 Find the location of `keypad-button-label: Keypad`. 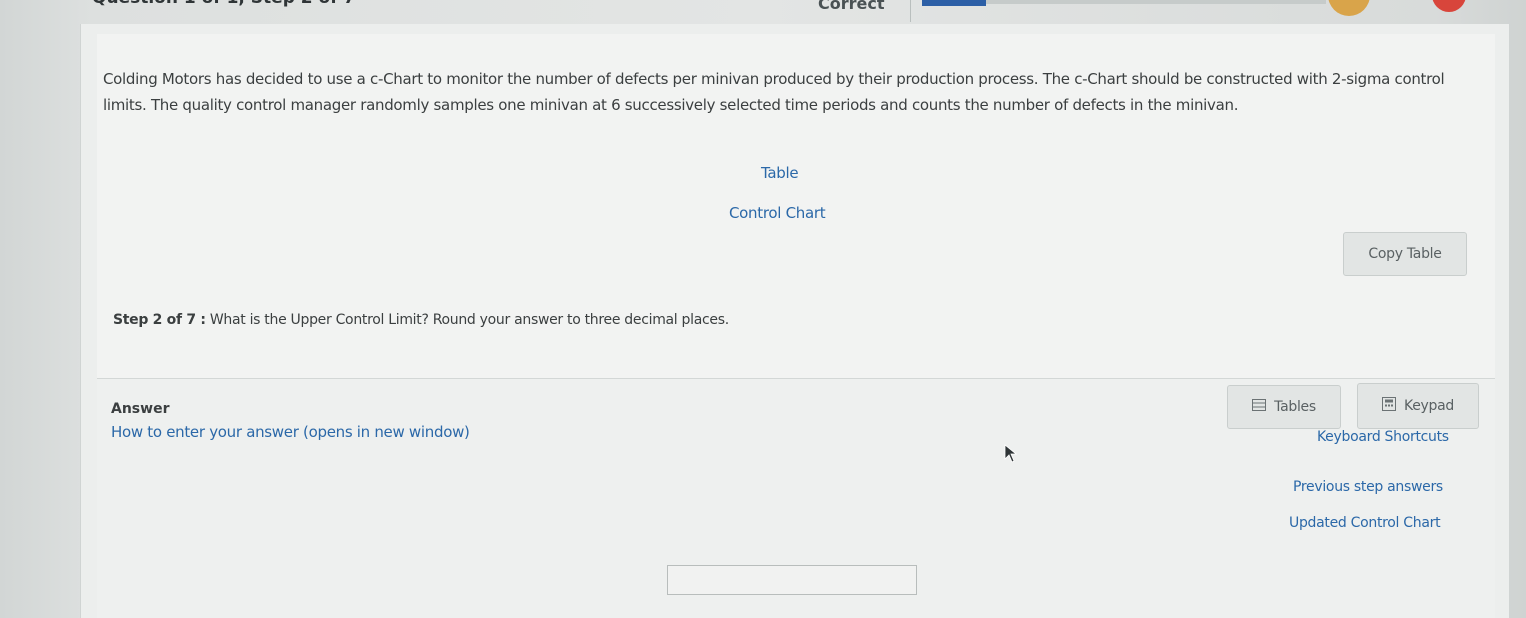

keypad-button-label: Keypad is located at coordinates (1429, 406).